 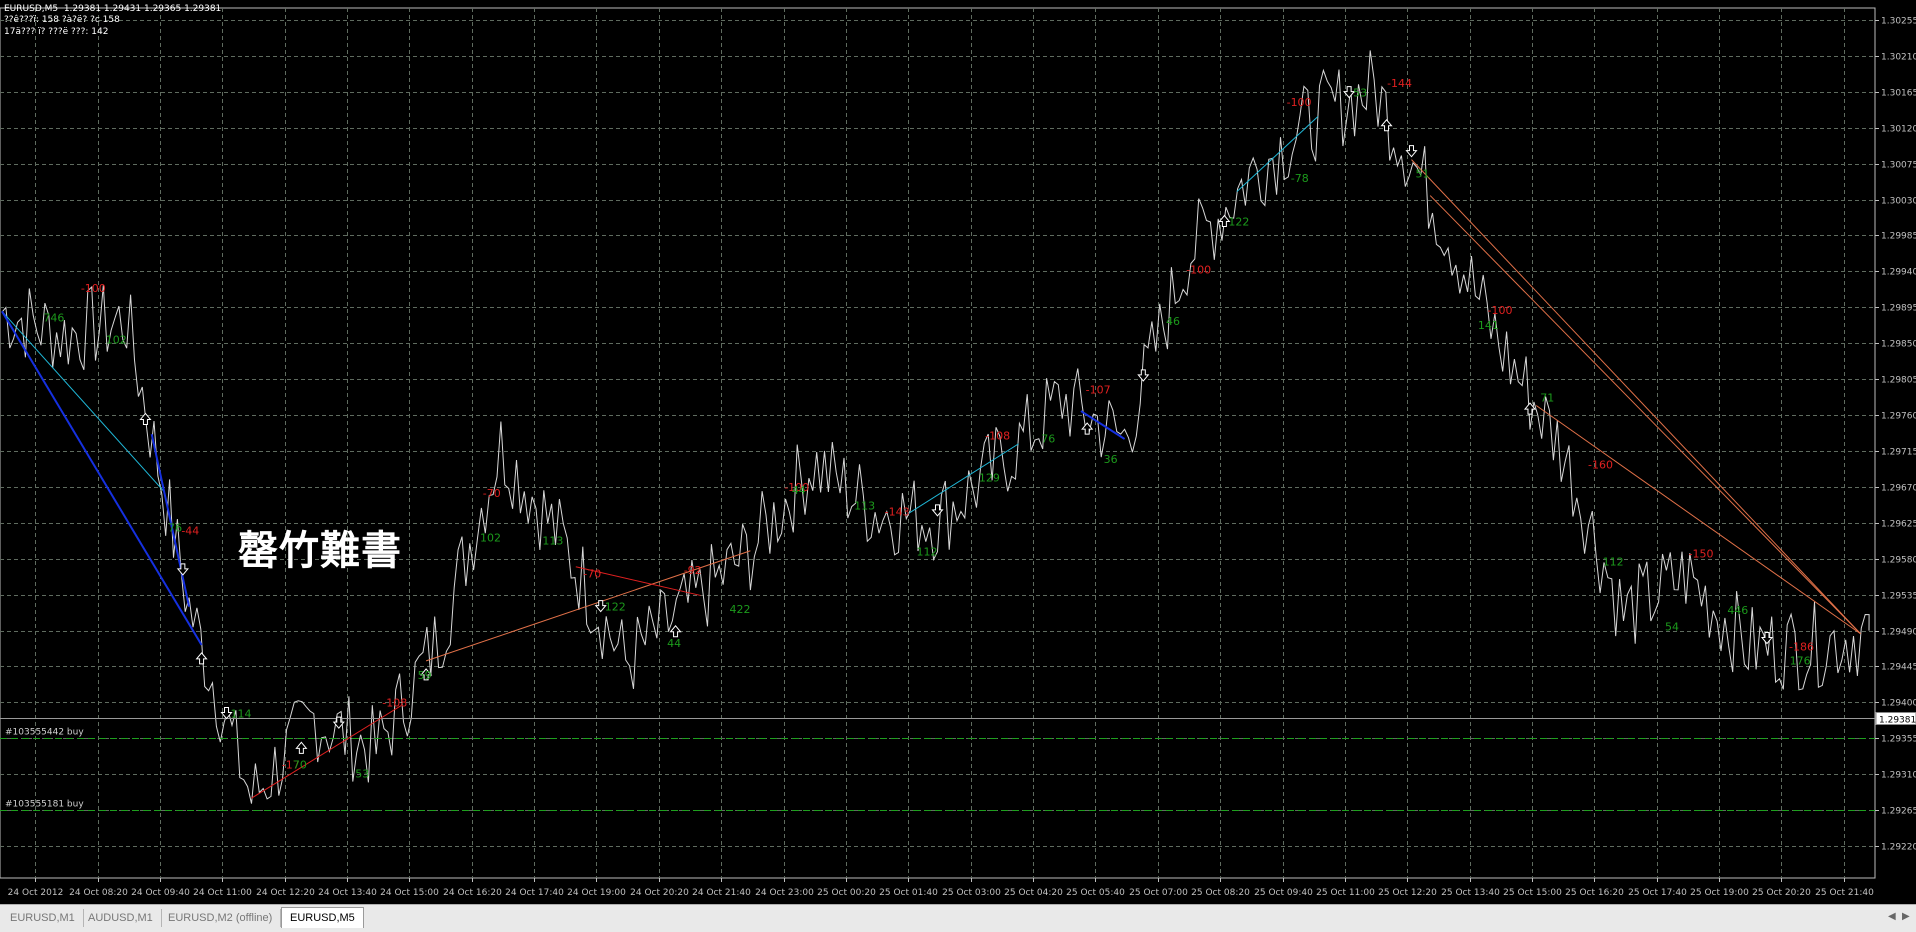 I want to click on annotation-green-label: -78, so click(x=1300, y=178).